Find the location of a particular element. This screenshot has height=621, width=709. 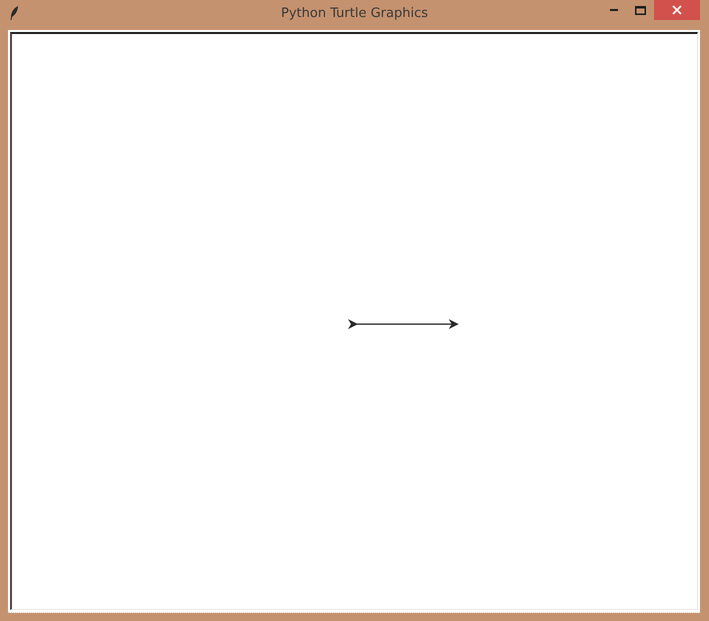

close-icon is located at coordinates (677, 10).